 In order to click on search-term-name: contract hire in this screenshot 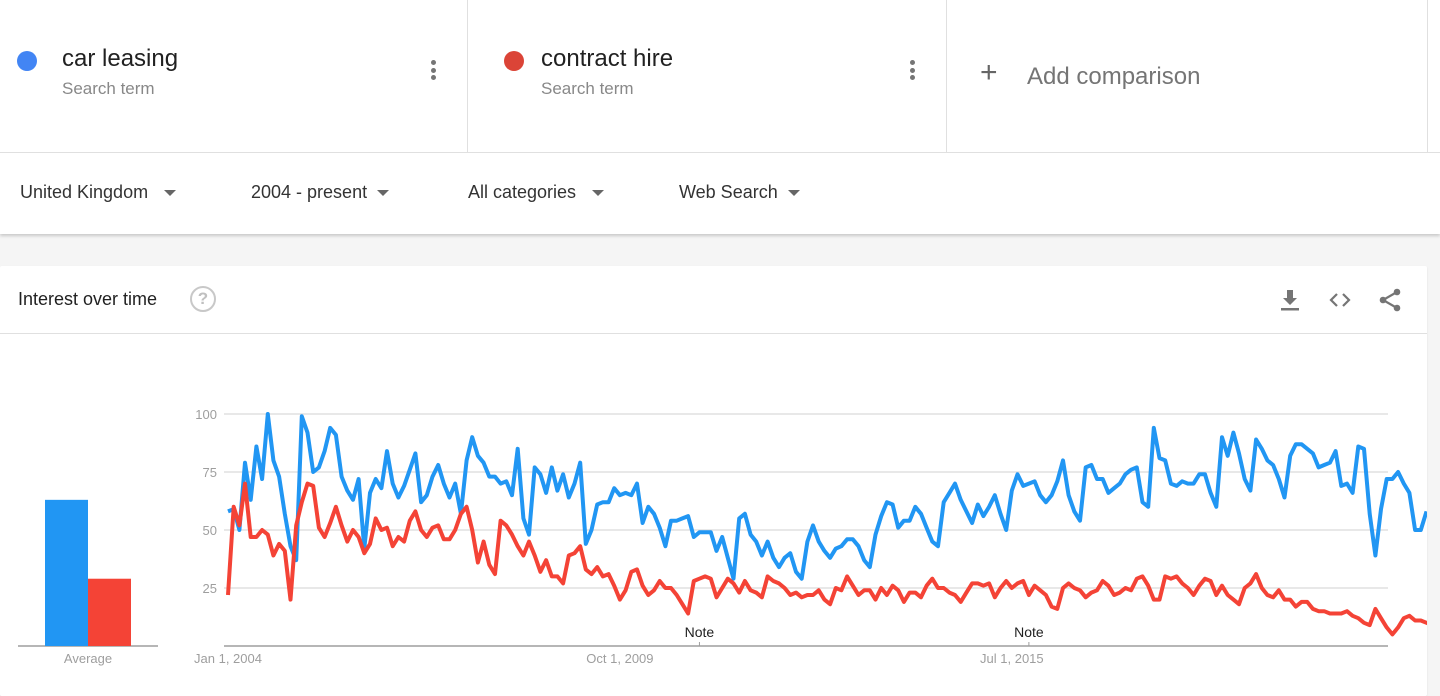, I will do `click(607, 59)`.